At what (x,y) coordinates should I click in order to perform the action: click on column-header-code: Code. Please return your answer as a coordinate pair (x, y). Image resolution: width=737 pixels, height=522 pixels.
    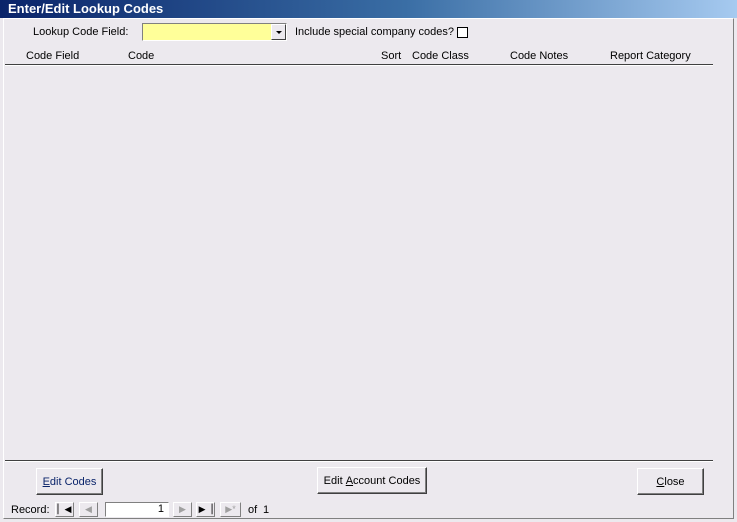
    Looking at the image, I should click on (141, 56).